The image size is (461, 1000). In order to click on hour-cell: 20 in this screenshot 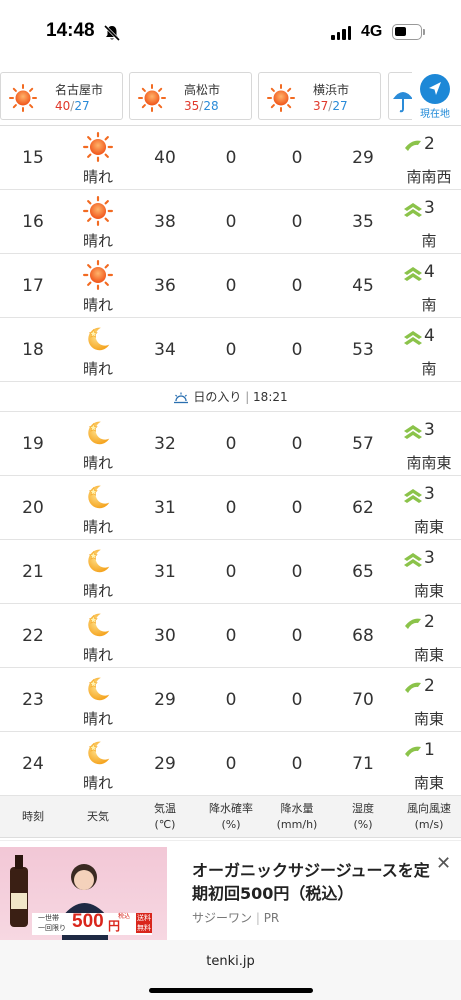, I will do `click(33, 508)`.